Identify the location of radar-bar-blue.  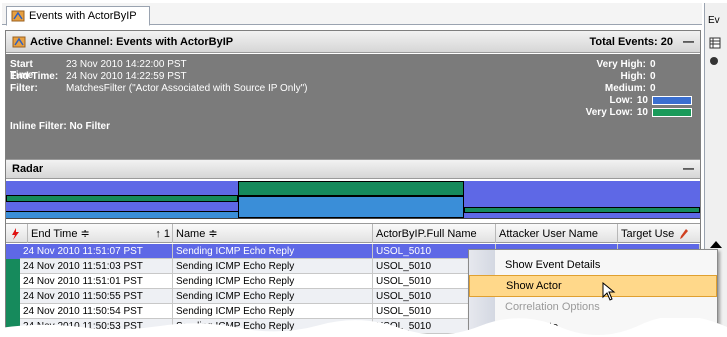
(351, 207).